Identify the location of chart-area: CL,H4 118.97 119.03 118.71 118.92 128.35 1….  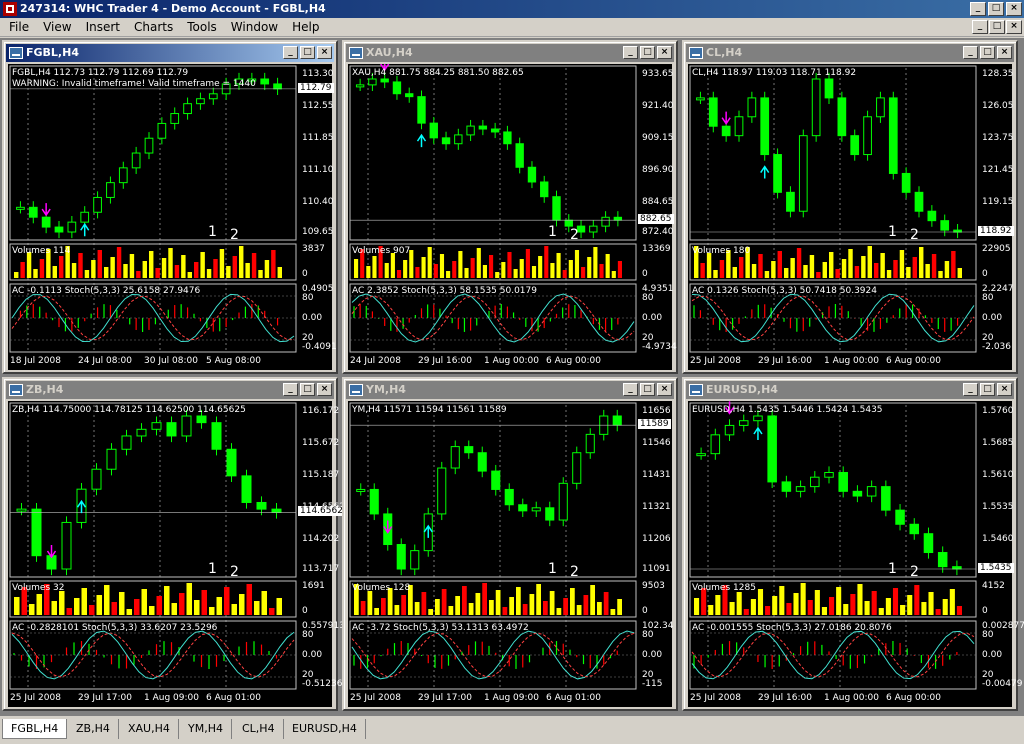
(851, 217).